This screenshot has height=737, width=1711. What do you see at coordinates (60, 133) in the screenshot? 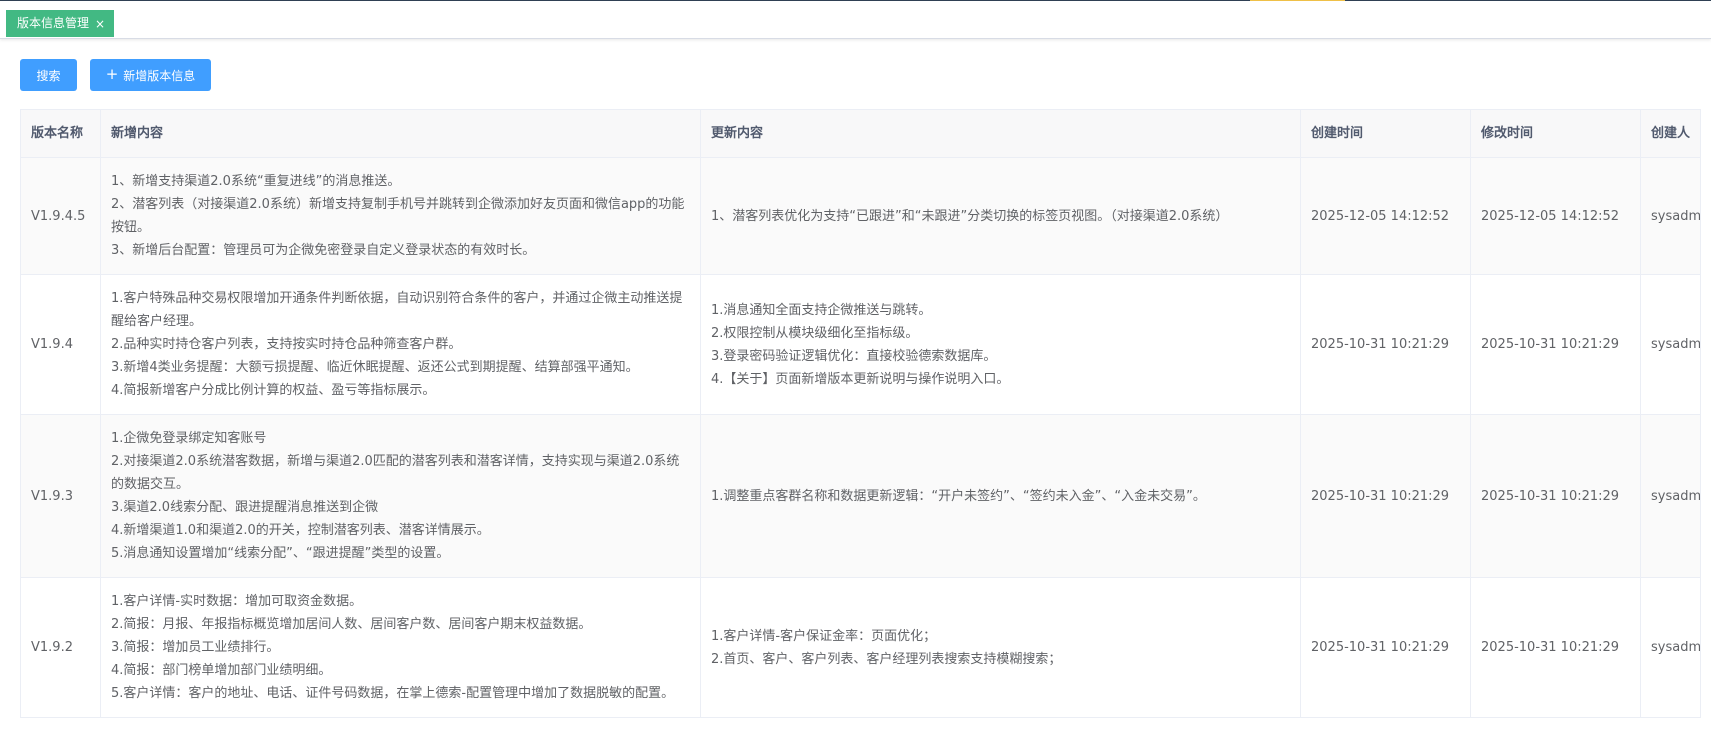
I see `column-header-version: 版本名称` at bounding box center [60, 133].